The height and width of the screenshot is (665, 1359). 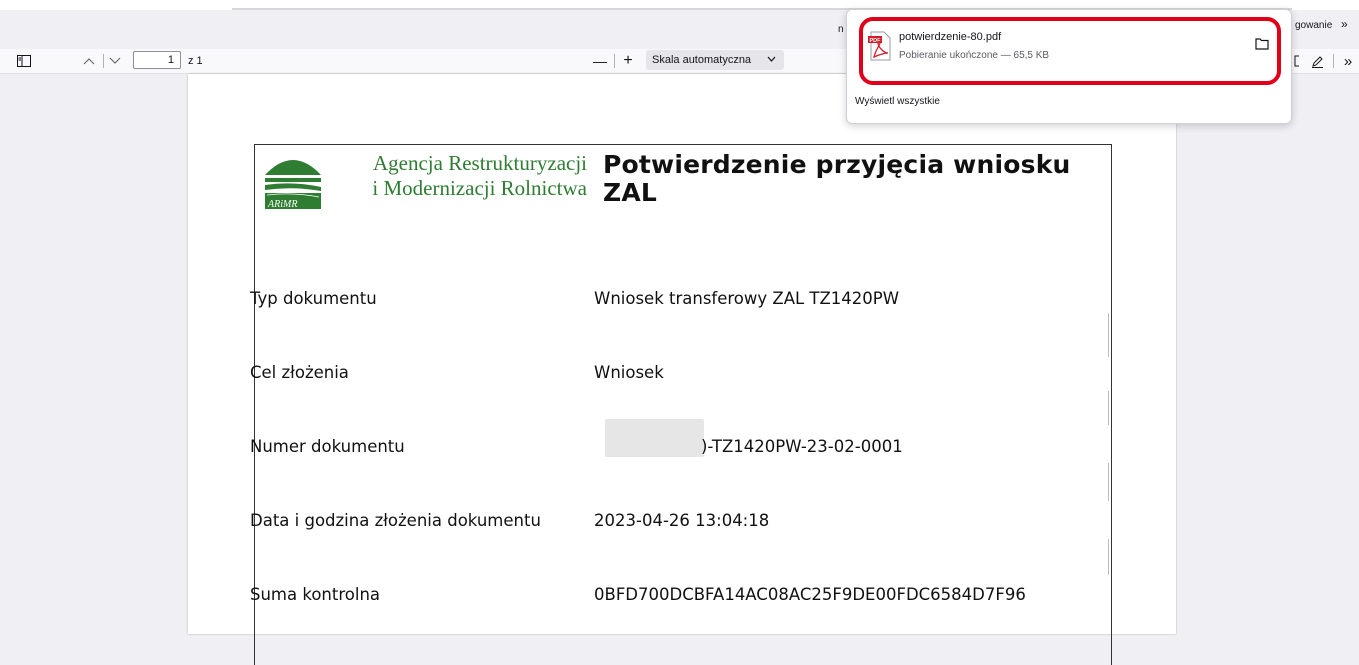 I want to click on toolbar-label-partial: gowanie, so click(x=1313, y=25).